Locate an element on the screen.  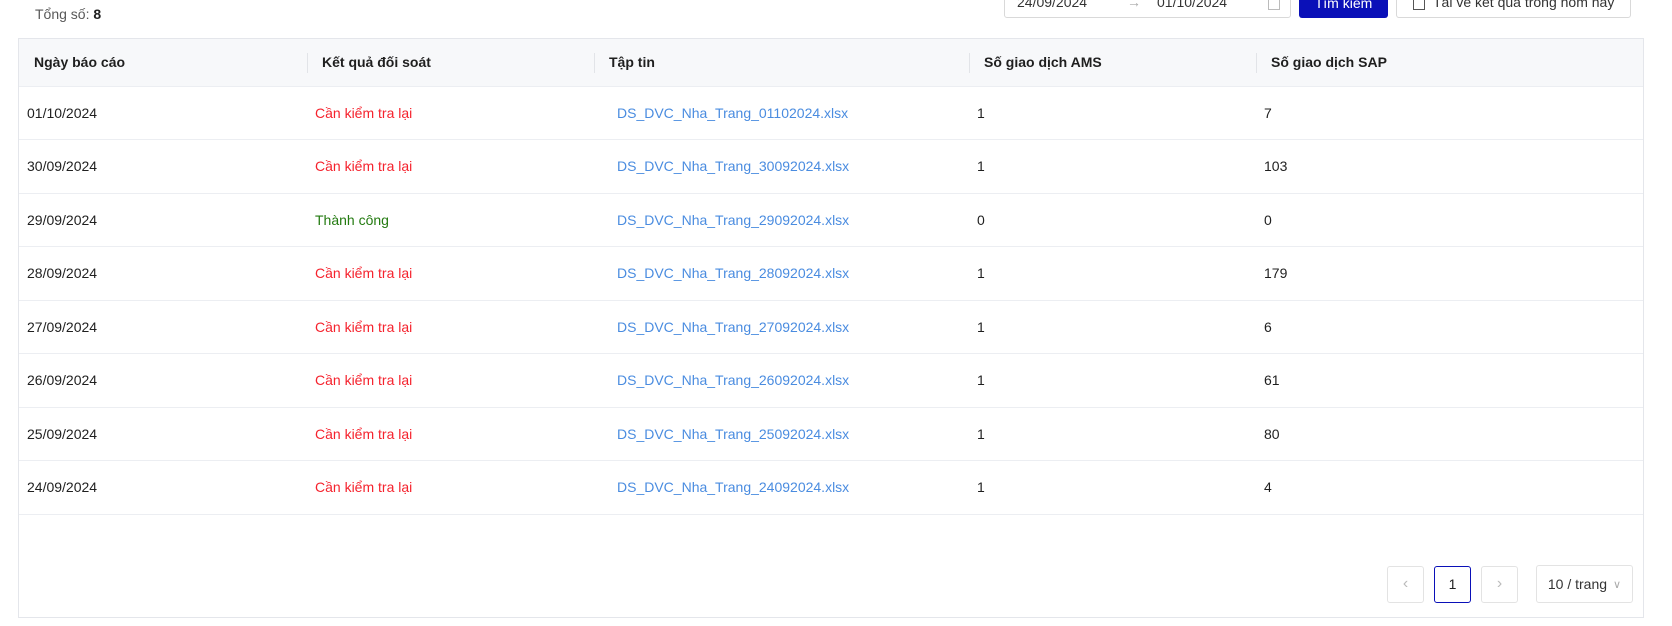
page-size-select: 10 / trang ∨ is located at coordinates (1584, 584).